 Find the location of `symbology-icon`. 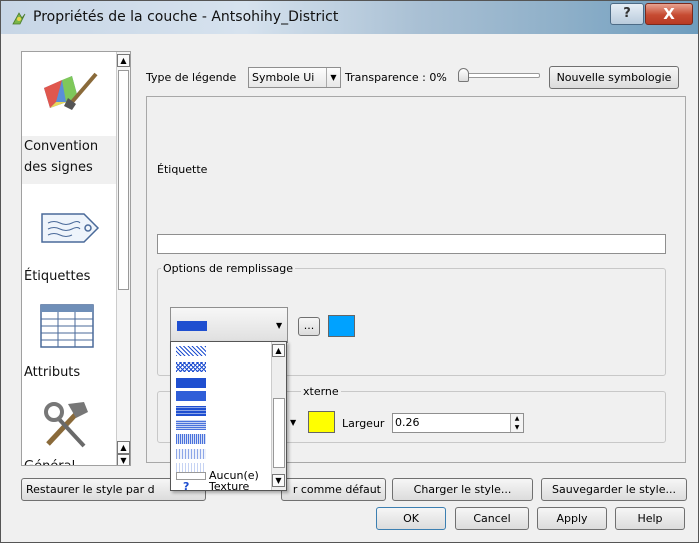

symbology-icon is located at coordinates (71, 91).